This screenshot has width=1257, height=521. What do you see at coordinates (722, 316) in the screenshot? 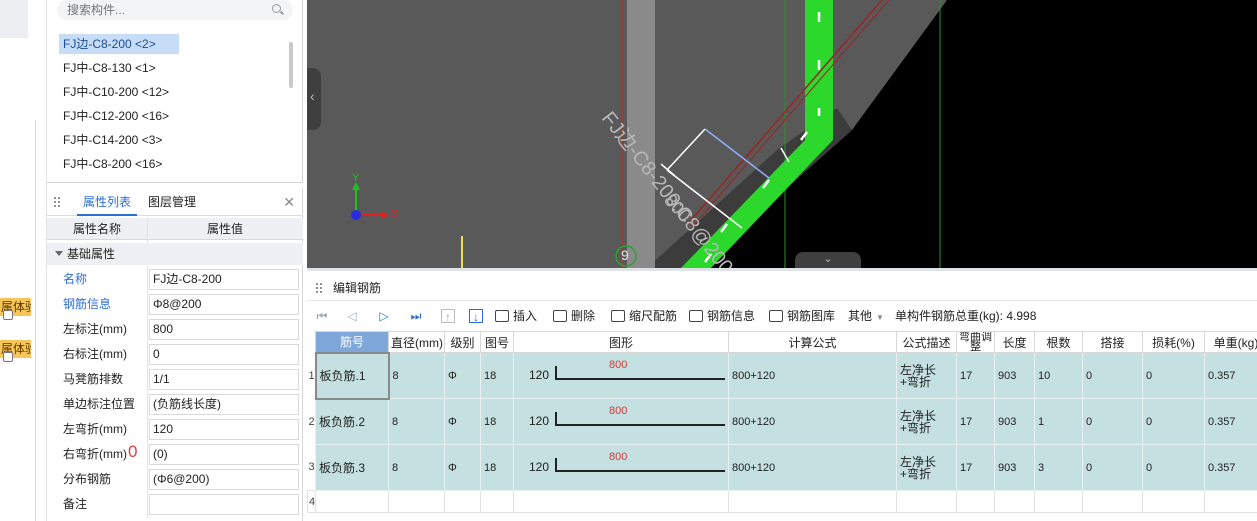
I see `rebar-info-button: 钢筋信息` at bounding box center [722, 316].